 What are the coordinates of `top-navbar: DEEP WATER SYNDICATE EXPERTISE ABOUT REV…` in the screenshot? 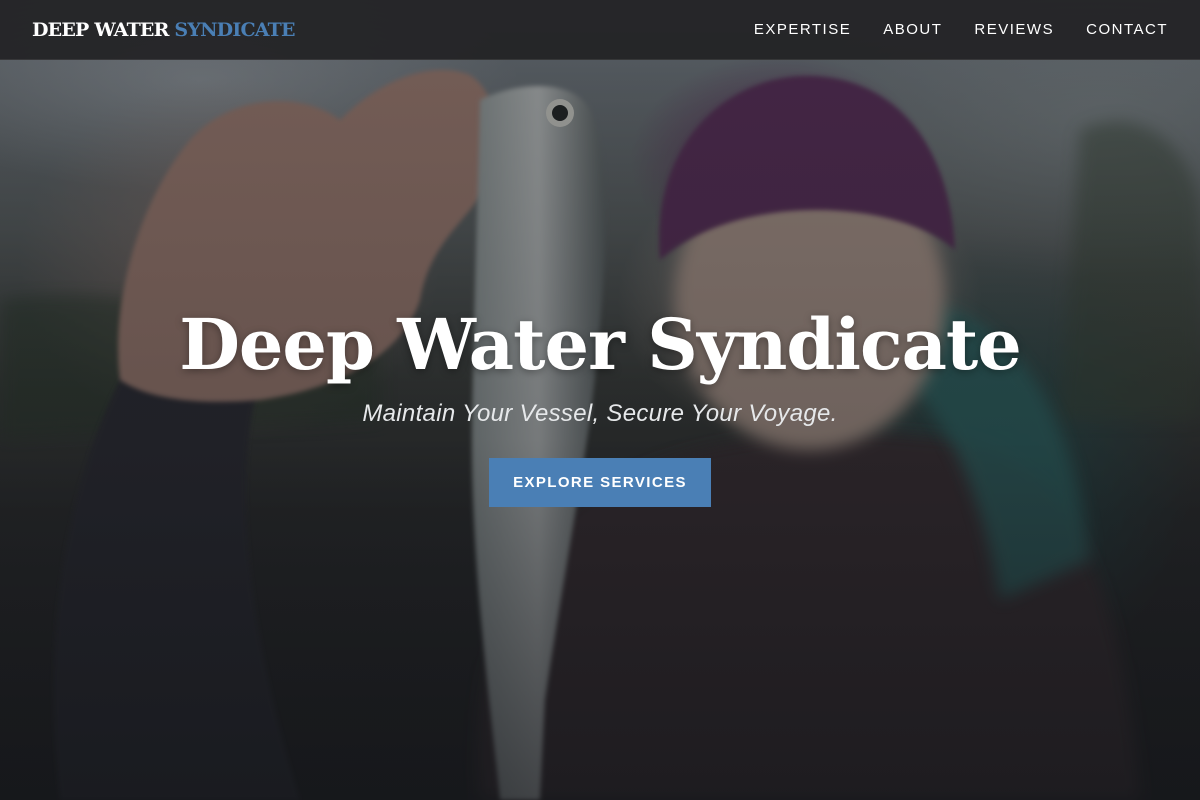 It's located at (600, 30).